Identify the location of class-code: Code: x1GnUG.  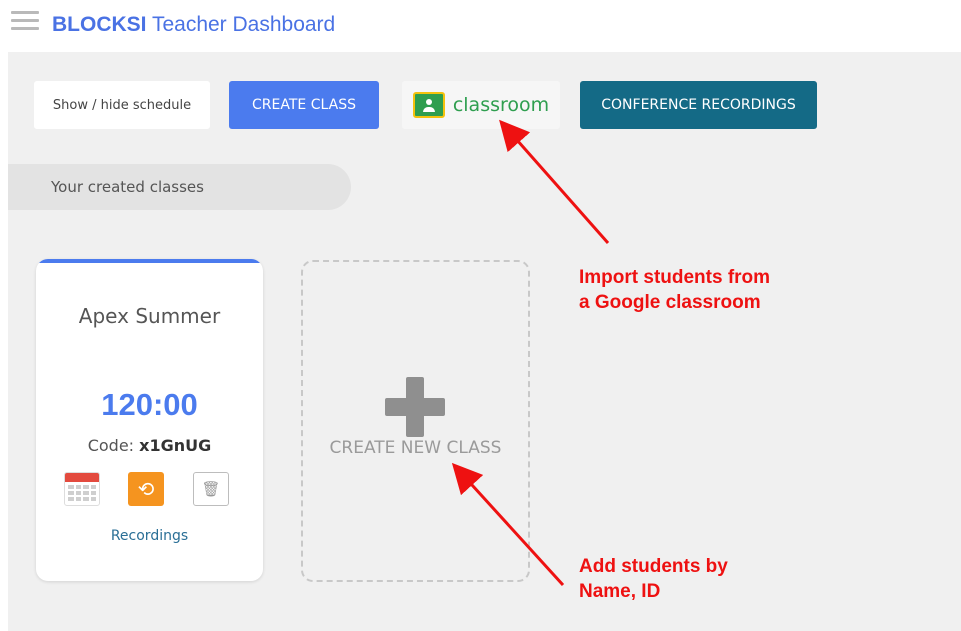
(149, 445).